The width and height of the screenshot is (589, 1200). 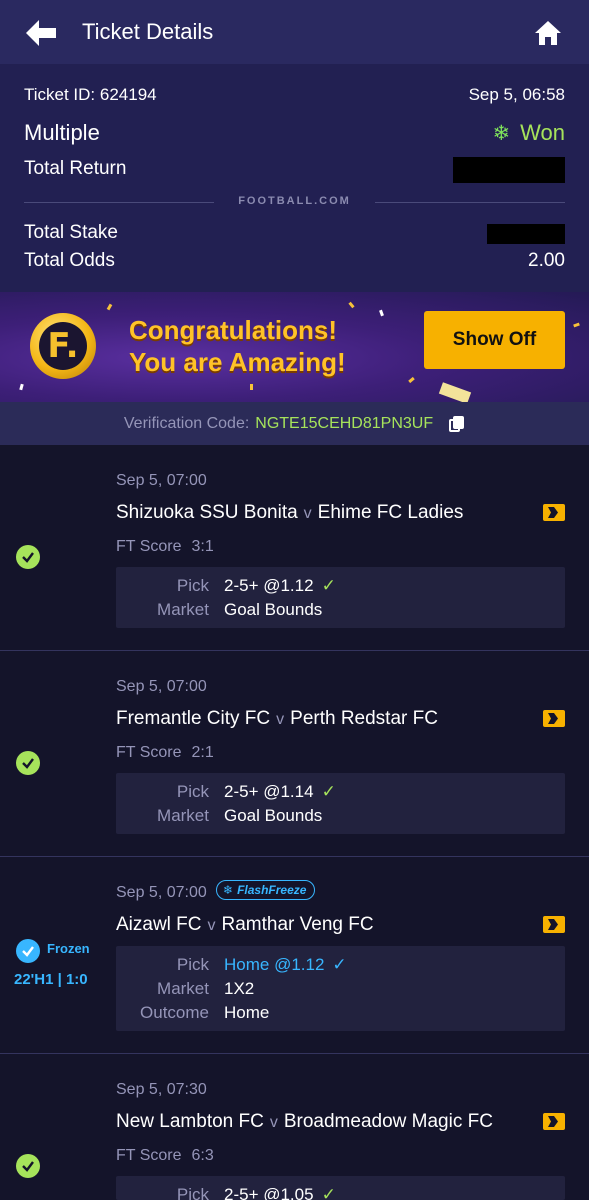 What do you see at coordinates (71, 232) in the screenshot?
I see `total-stake-label: Total Stake` at bounding box center [71, 232].